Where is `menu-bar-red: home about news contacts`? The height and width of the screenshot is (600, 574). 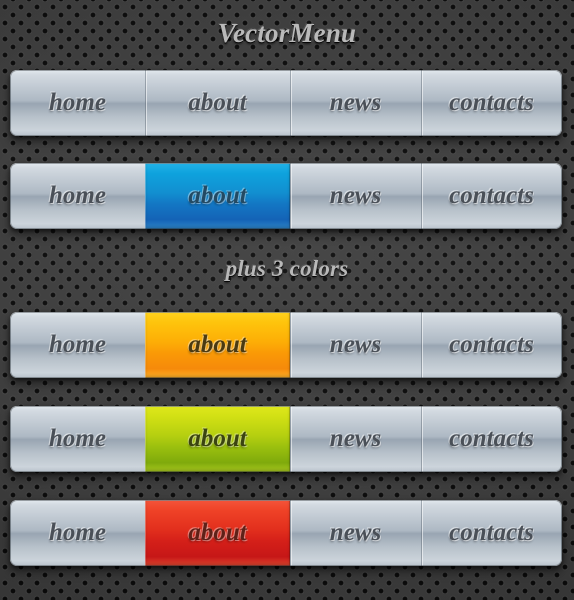
menu-bar-red: home about news contacts is located at coordinates (286, 533).